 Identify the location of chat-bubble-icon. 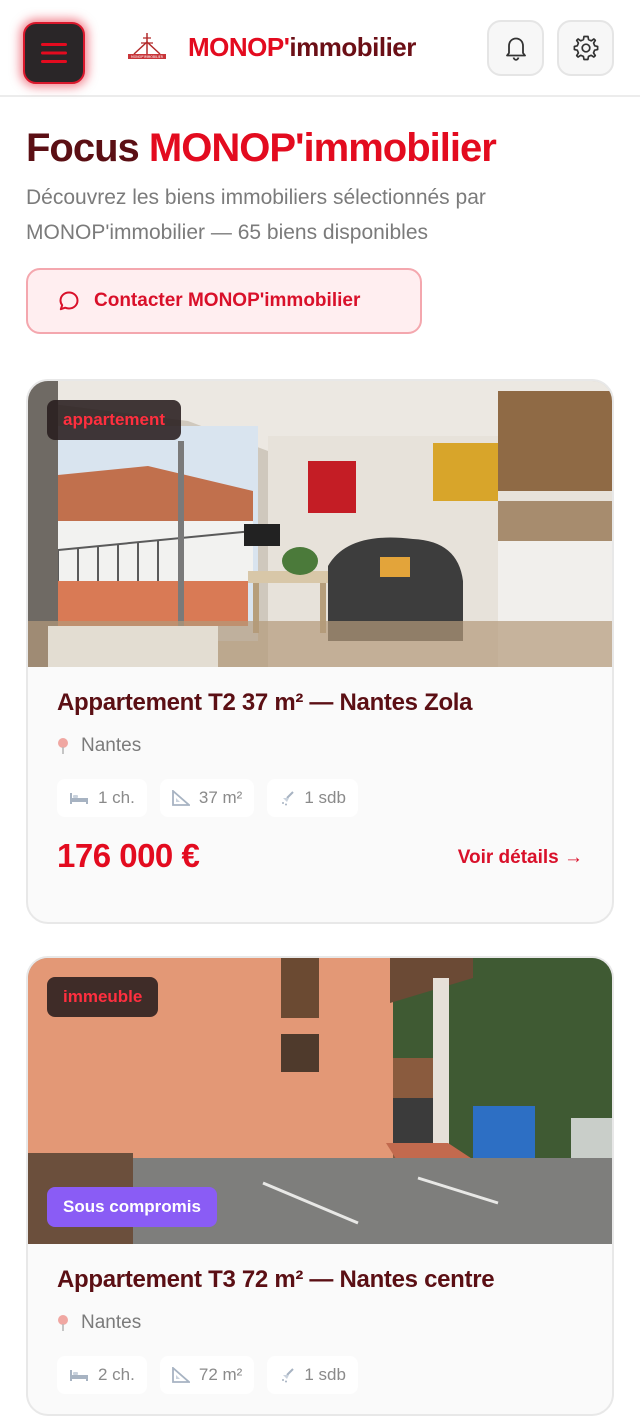
(69, 301).